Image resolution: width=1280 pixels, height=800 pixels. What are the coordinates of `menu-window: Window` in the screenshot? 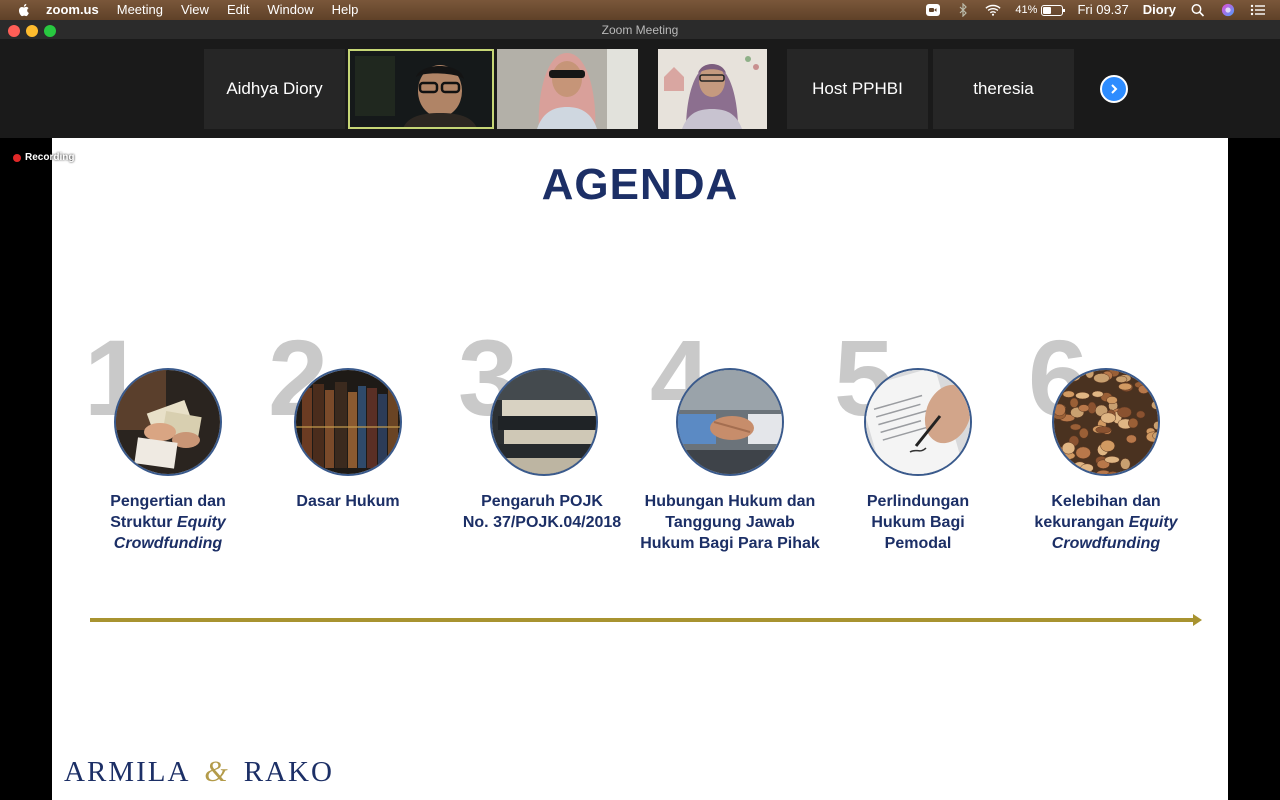 It's located at (290, 10).